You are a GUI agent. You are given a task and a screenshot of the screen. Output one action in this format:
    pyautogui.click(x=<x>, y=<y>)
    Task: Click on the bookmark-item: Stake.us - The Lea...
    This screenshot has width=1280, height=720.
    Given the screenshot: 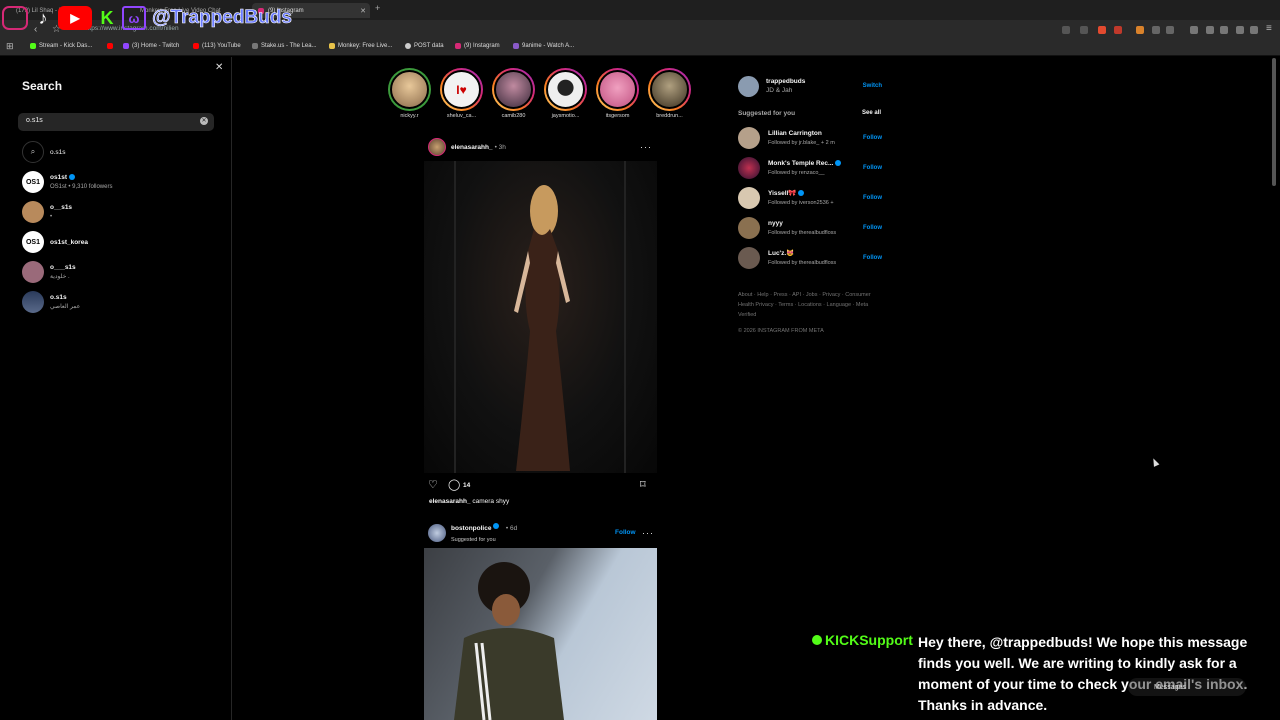 What is the action you would take?
    pyautogui.click(x=284, y=46)
    